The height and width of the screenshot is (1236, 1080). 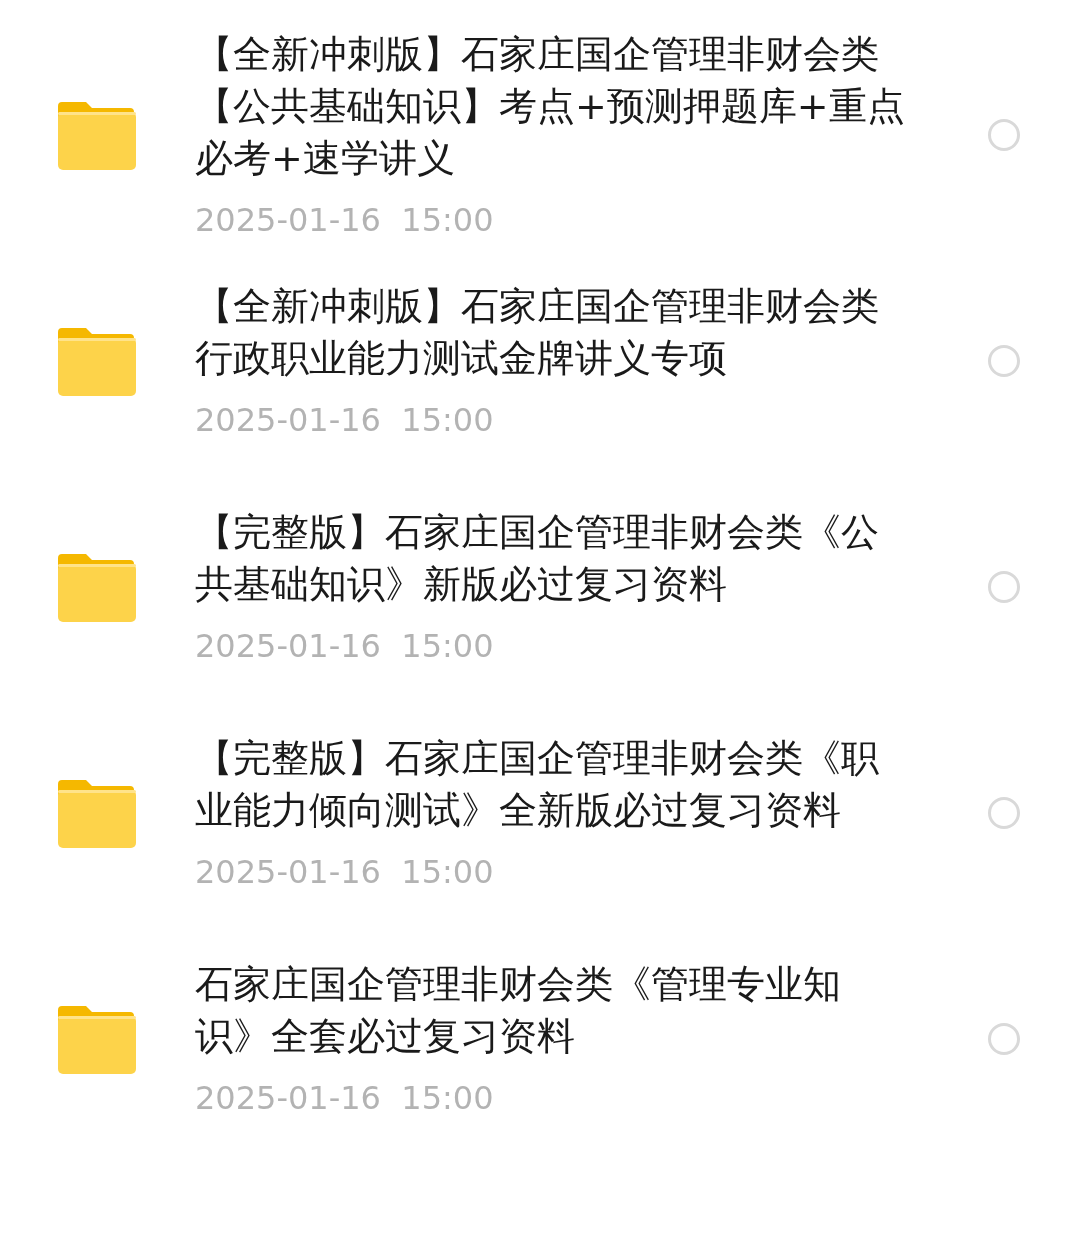 What do you see at coordinates (537, 558) in the screenshot?
I see `file-name: 【完整版】石家庄国企管理非财会类《公共基础知识》新版必过复习资料` at bounding box center [537, 558].